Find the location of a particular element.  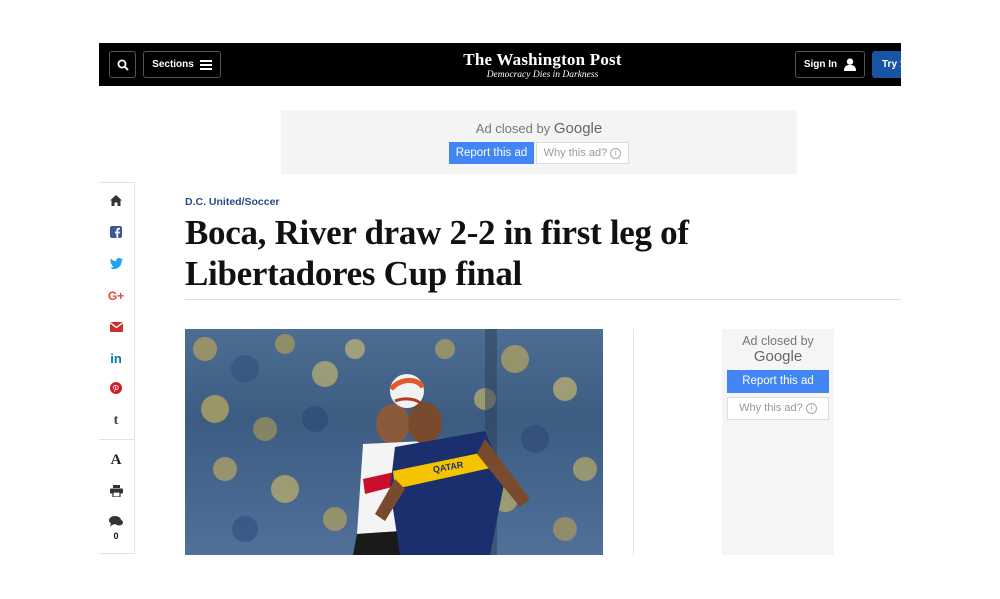

ad-closed-text: Ad closed by Google is located at coordinates (539, 128).